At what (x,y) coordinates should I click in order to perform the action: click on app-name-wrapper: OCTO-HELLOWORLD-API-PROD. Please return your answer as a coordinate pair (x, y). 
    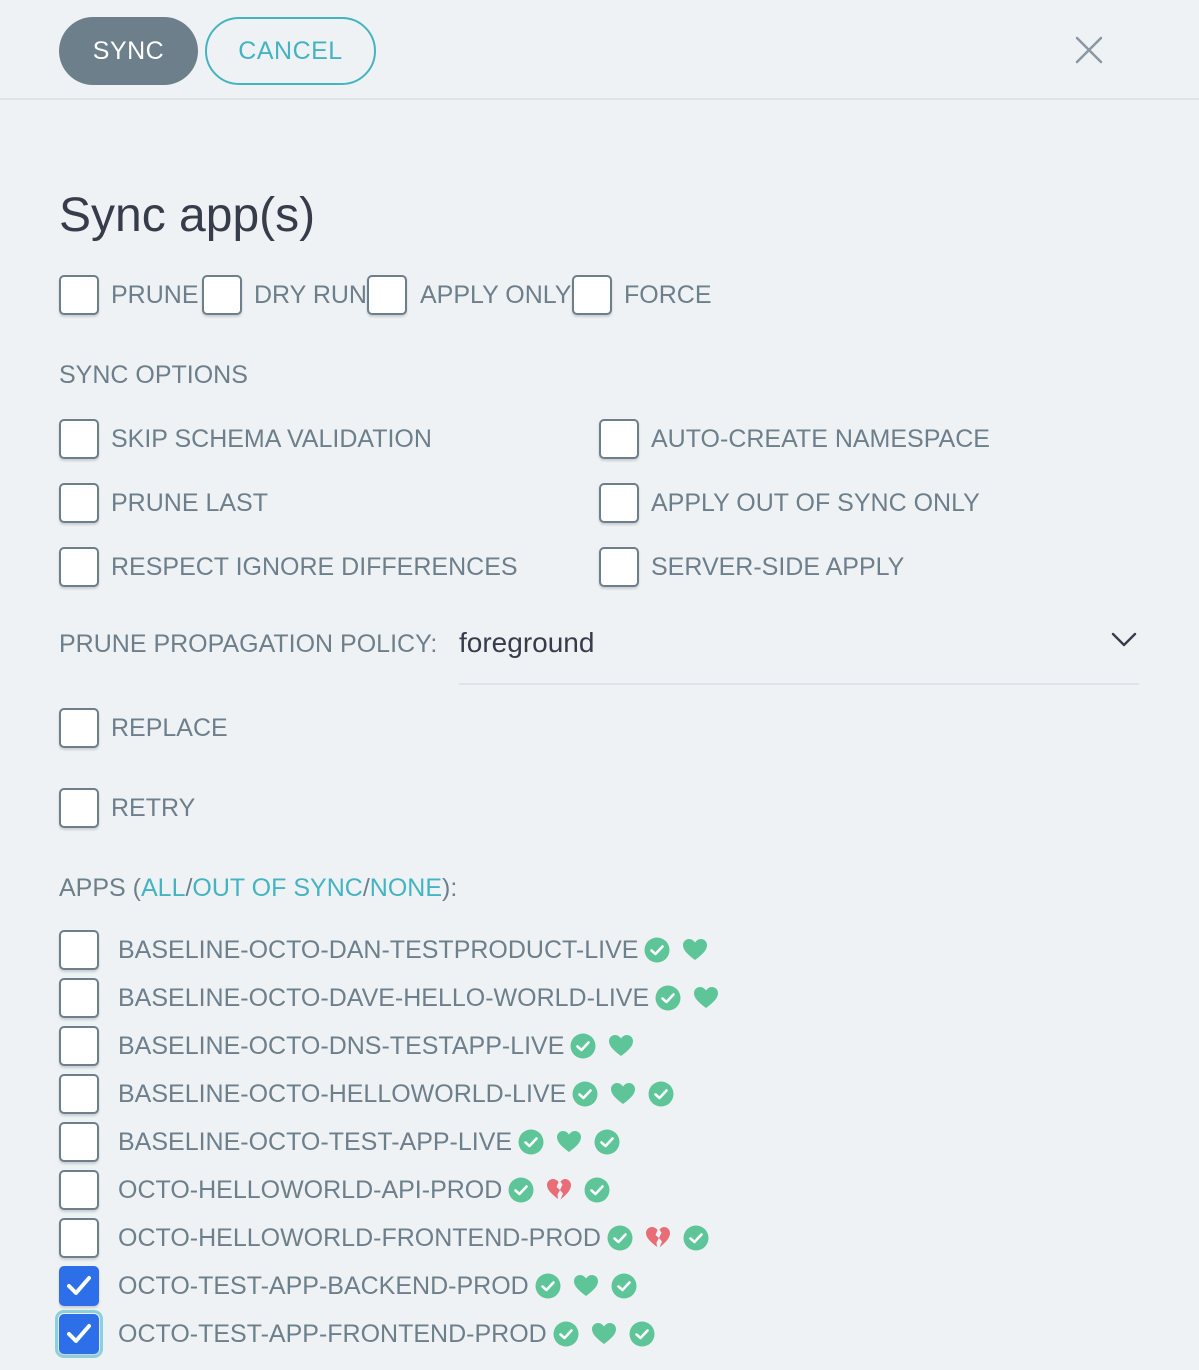
    Looking at the image, I should click on (364, 1190).